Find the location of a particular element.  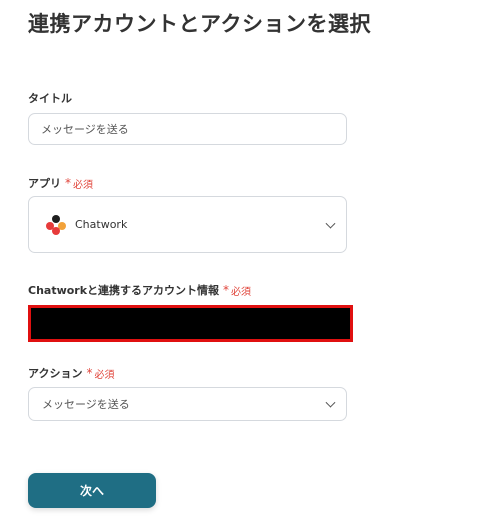

action-select: メッセージを送る is located at coordinates (187, 404).